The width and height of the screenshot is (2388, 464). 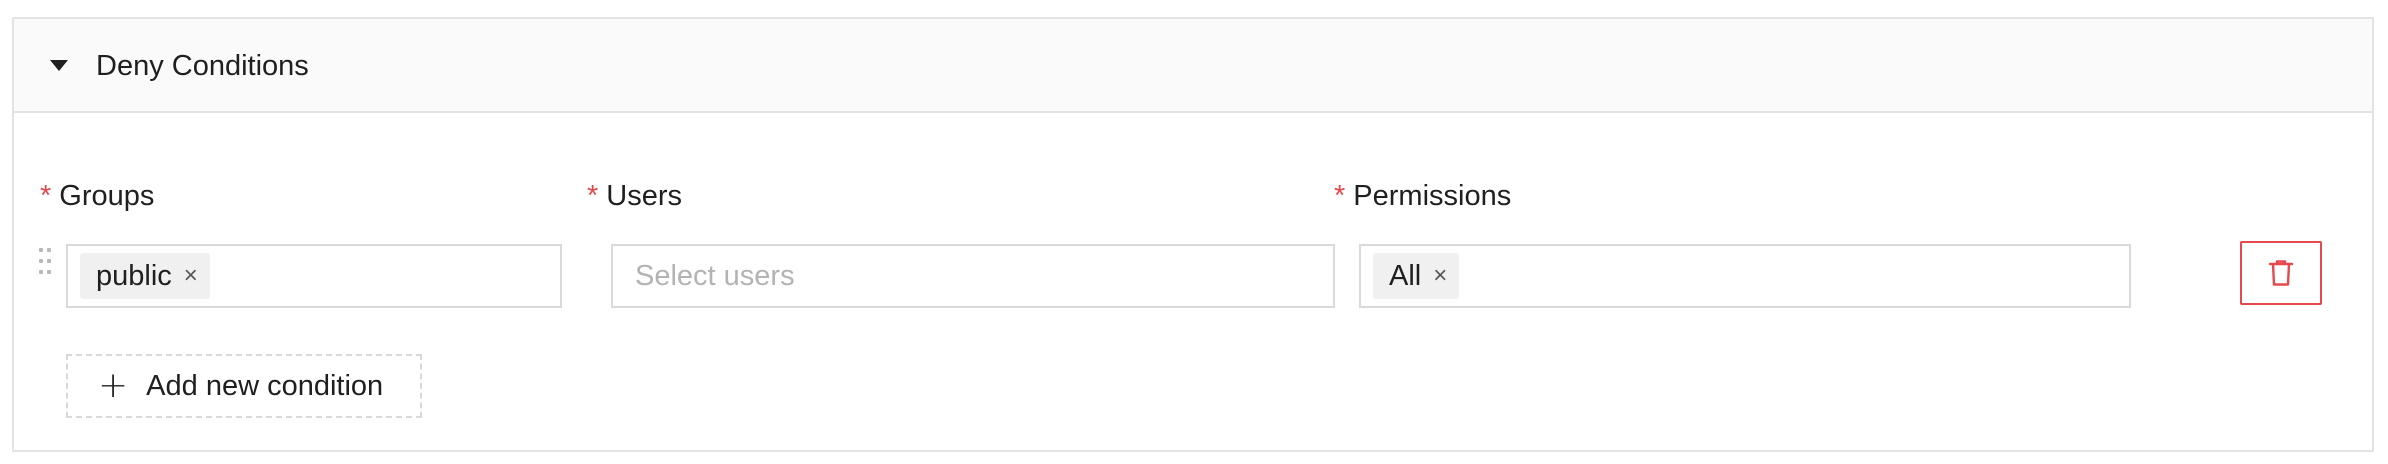 What do you see at coordinates (265, 385) in the screenshot?
I see `add-condition-label: Add new condition` at bounding box center [265, 385].